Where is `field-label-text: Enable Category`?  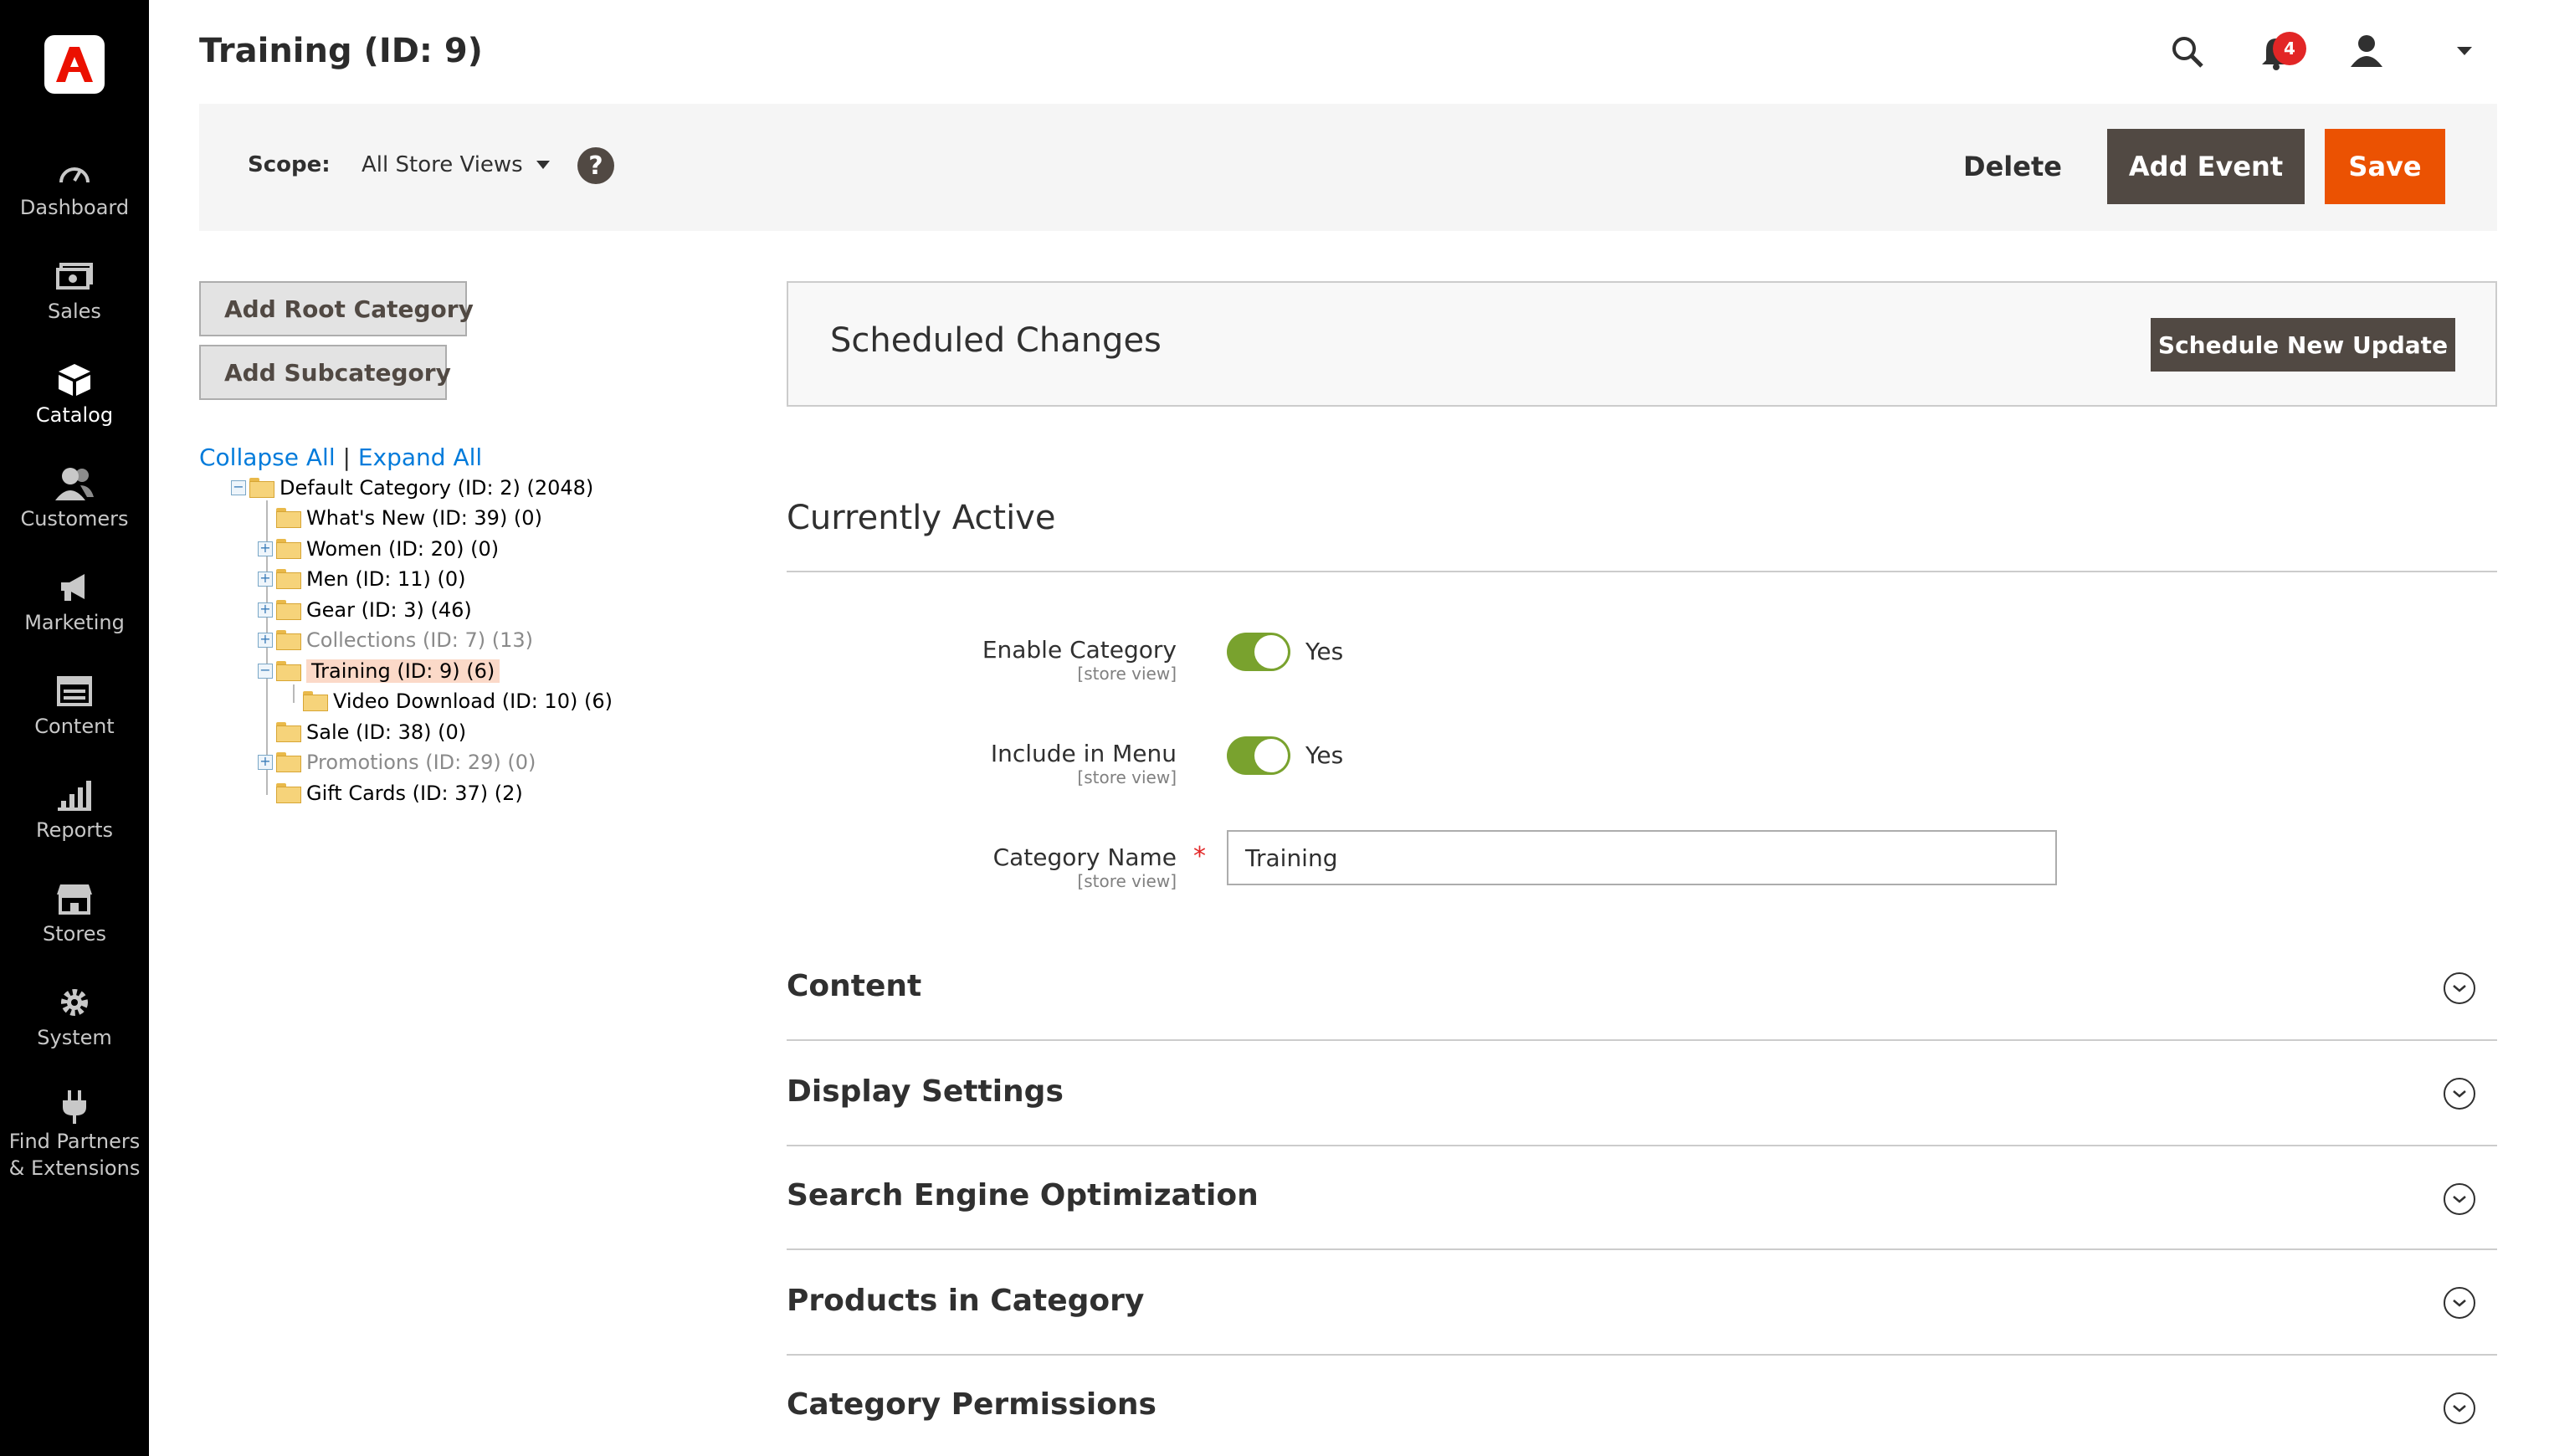 field-label-text: Enable Category is located at coordinates (1079, 650).